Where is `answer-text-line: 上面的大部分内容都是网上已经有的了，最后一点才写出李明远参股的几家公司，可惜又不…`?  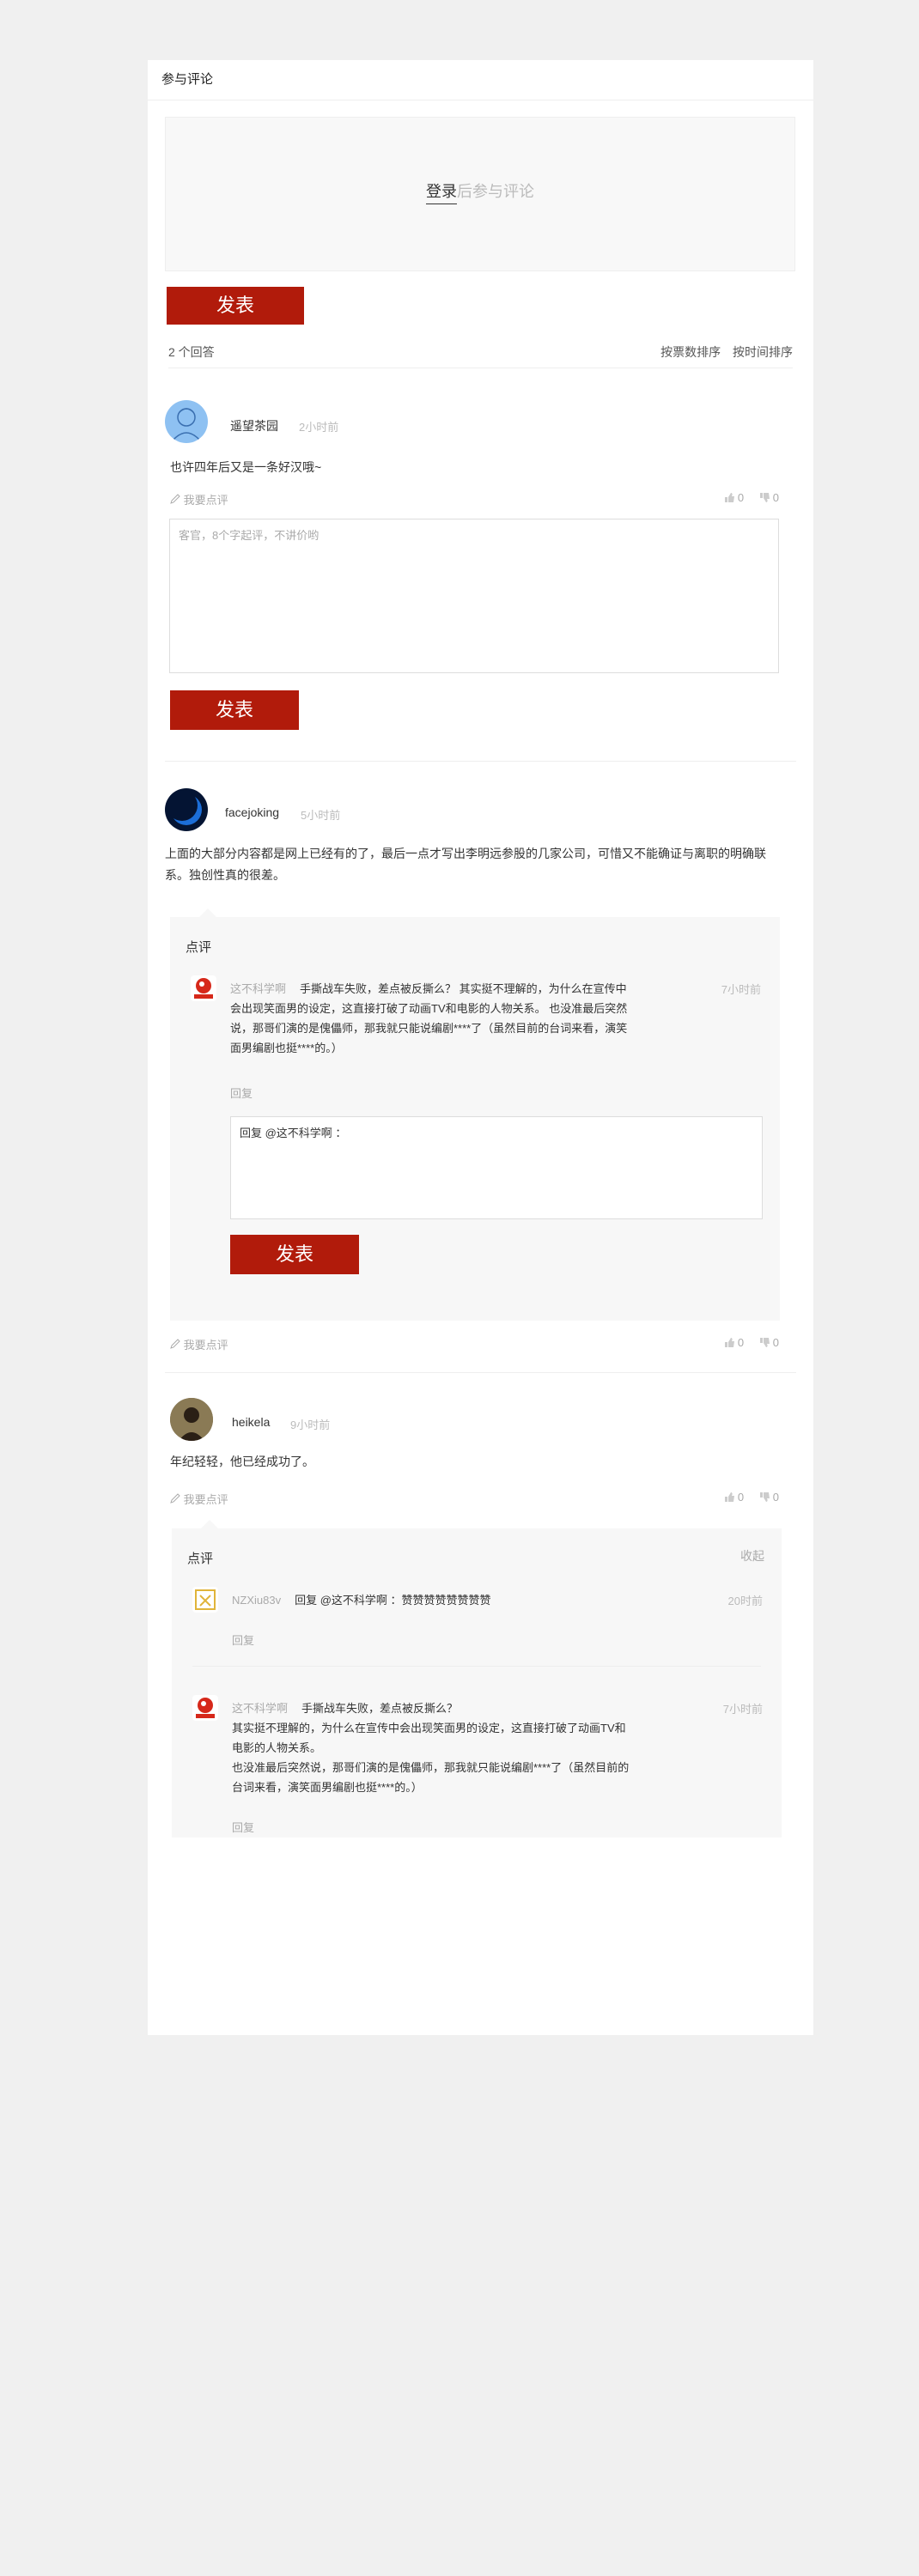
answer-text-line: 上面的大部分内容都是网上已经有的了，最后一点才写出李明远参股的几家公司，可惜又不… is located at coordinates (465, 854).